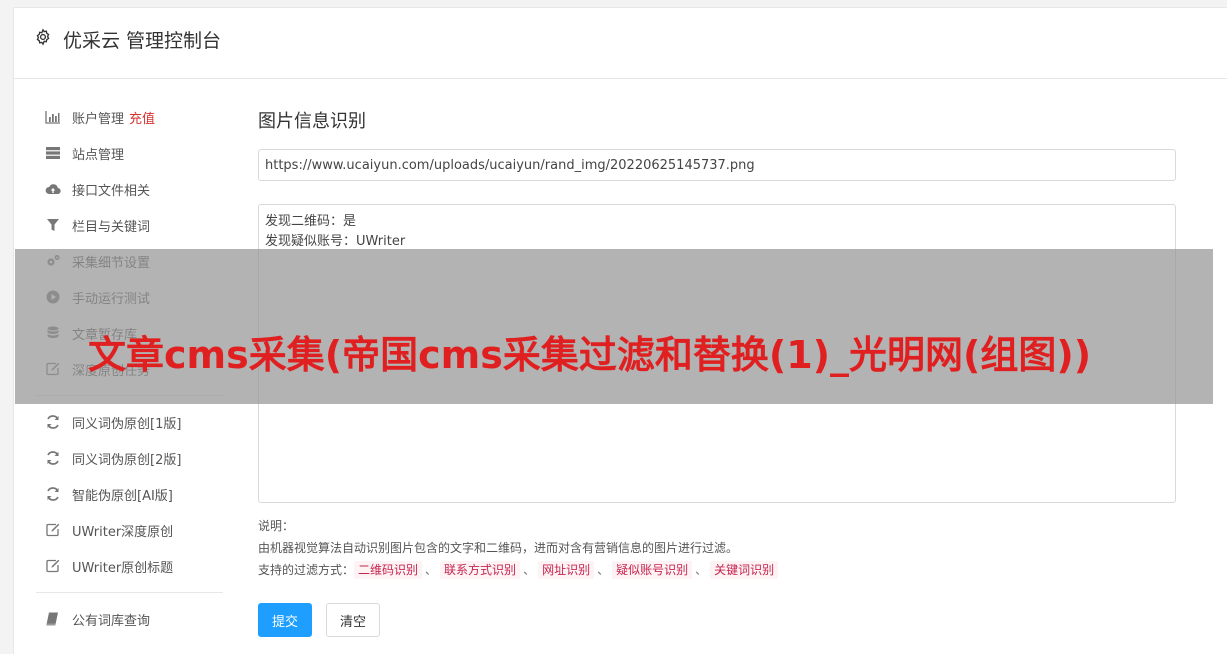  What do you see at coordinates (98, 155) in the screenshot?
I see `sidebar-item-label: 站点管理` at bounding box center [98, 155].